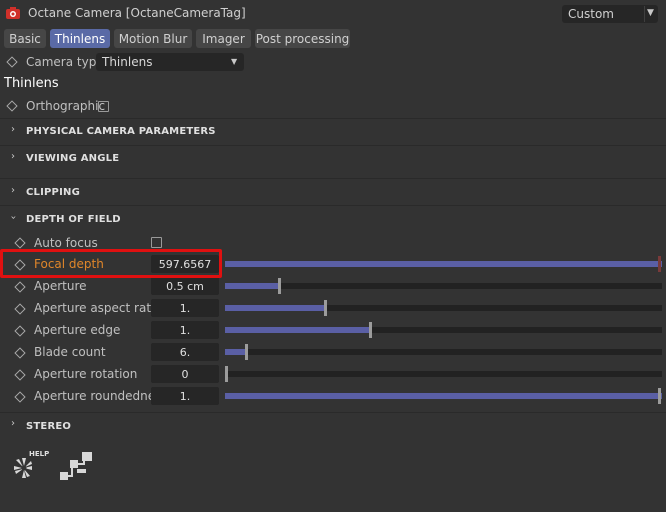 This screenshot has width=666, height=512. I want to click on aperture-rotation-label: Aperture rotation, so click(86, 374).